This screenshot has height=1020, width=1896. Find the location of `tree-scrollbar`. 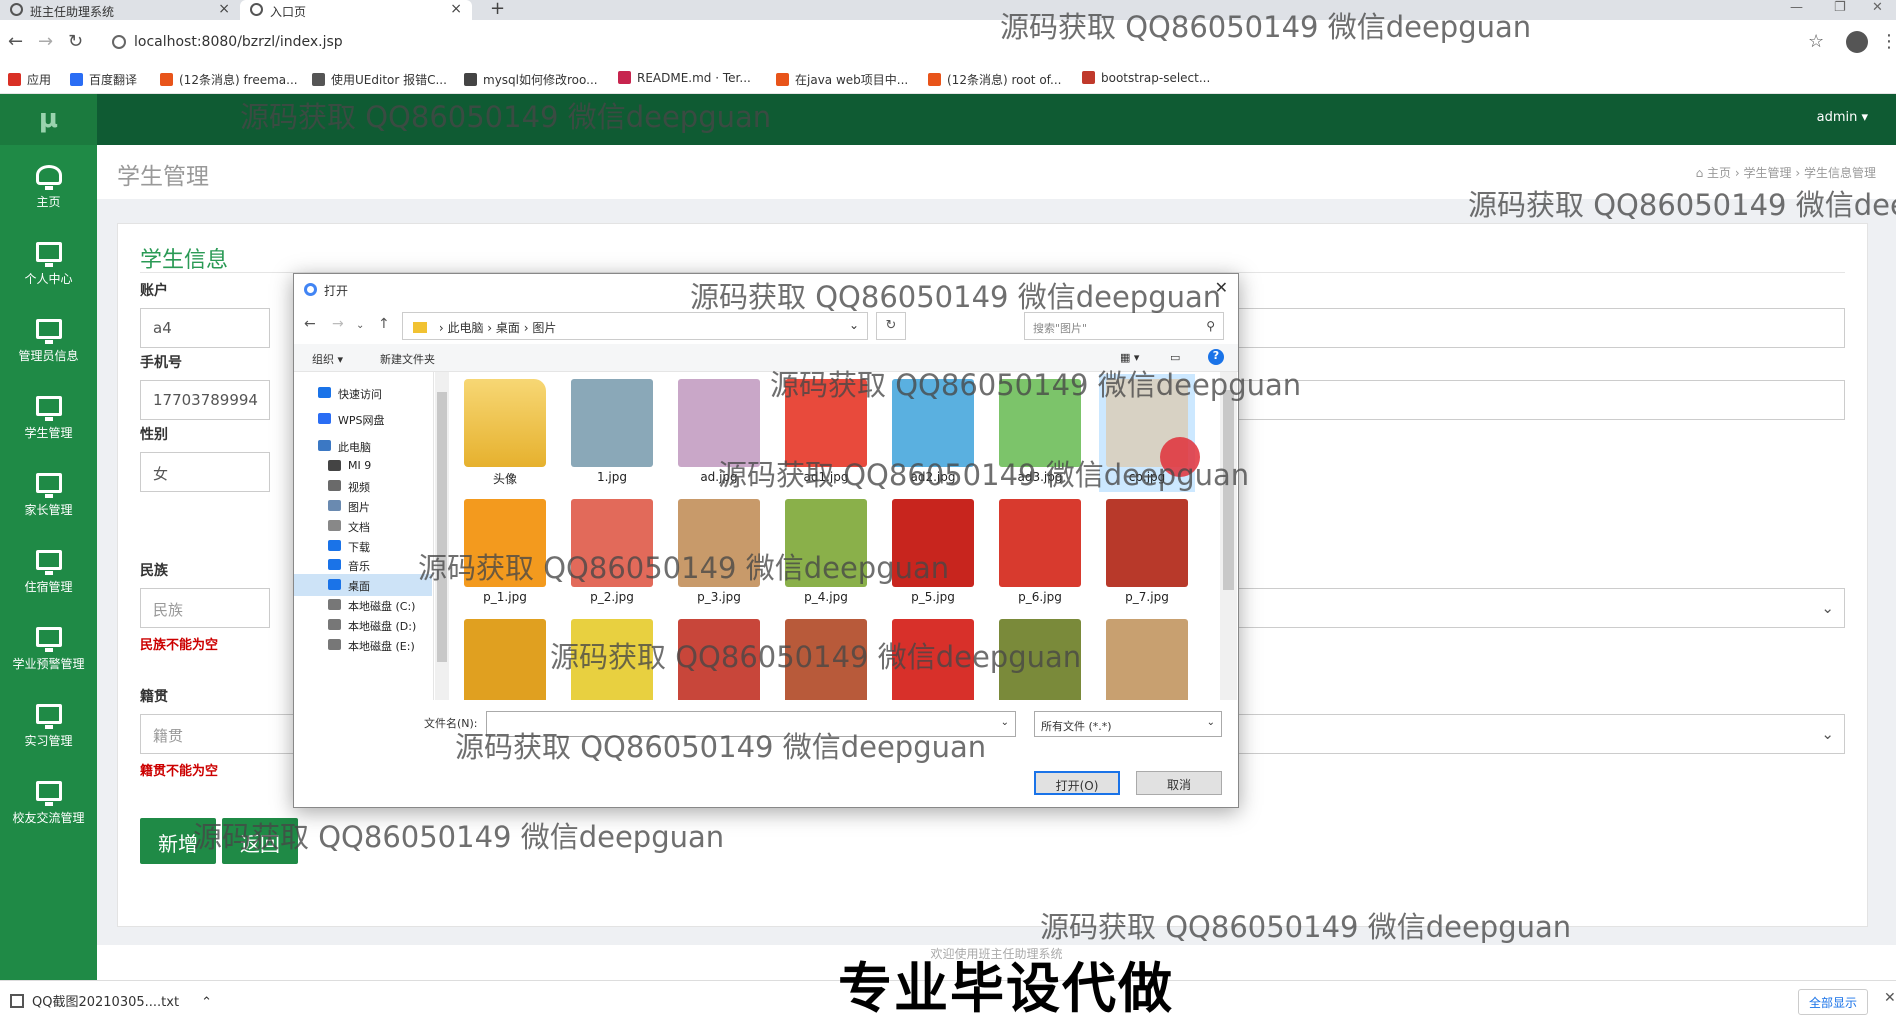

tree-scrollbar is located at coordinates (442, 536).